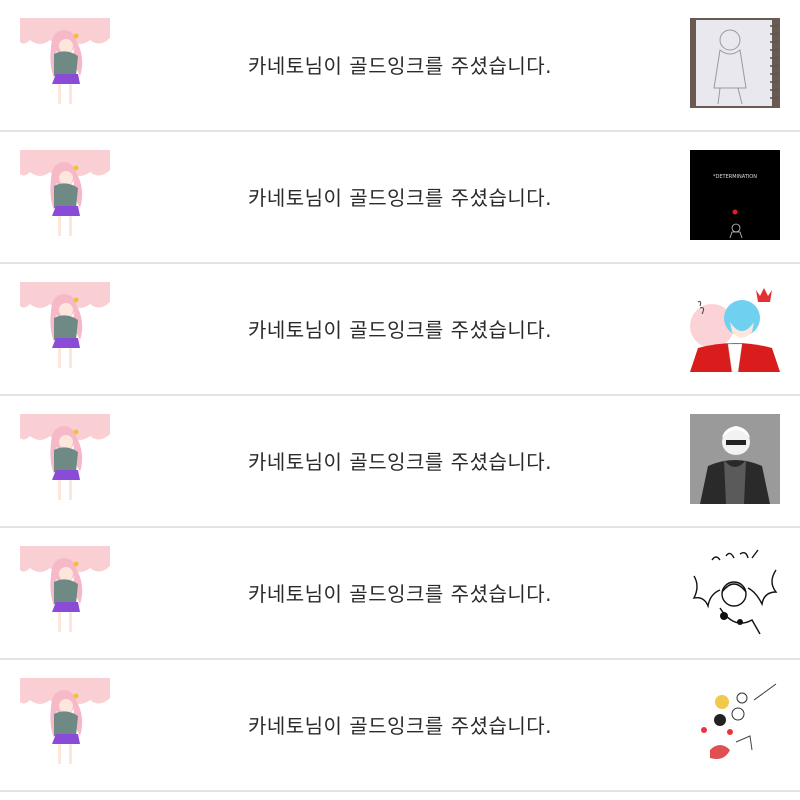  Describe the element at coordinates (735, 327) in the screenshot. I see `king-character-thumbnail-icon` at that location.